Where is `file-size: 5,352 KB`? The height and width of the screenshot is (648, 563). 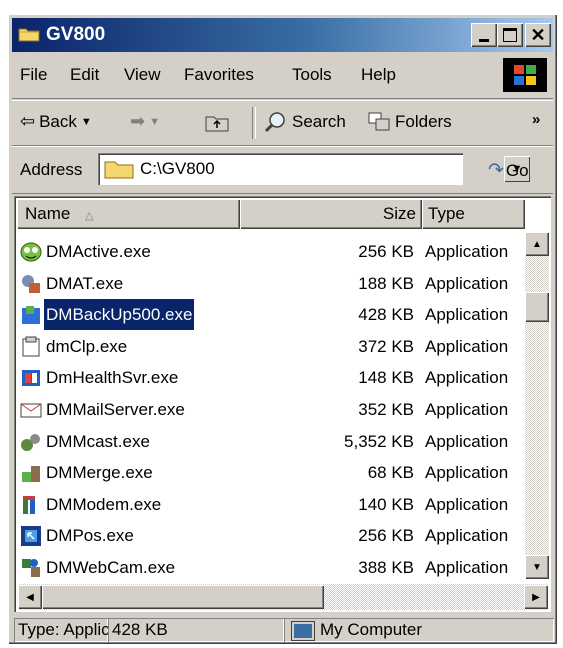 file-size: 5,352 KB is located at coordinates (379, 441).